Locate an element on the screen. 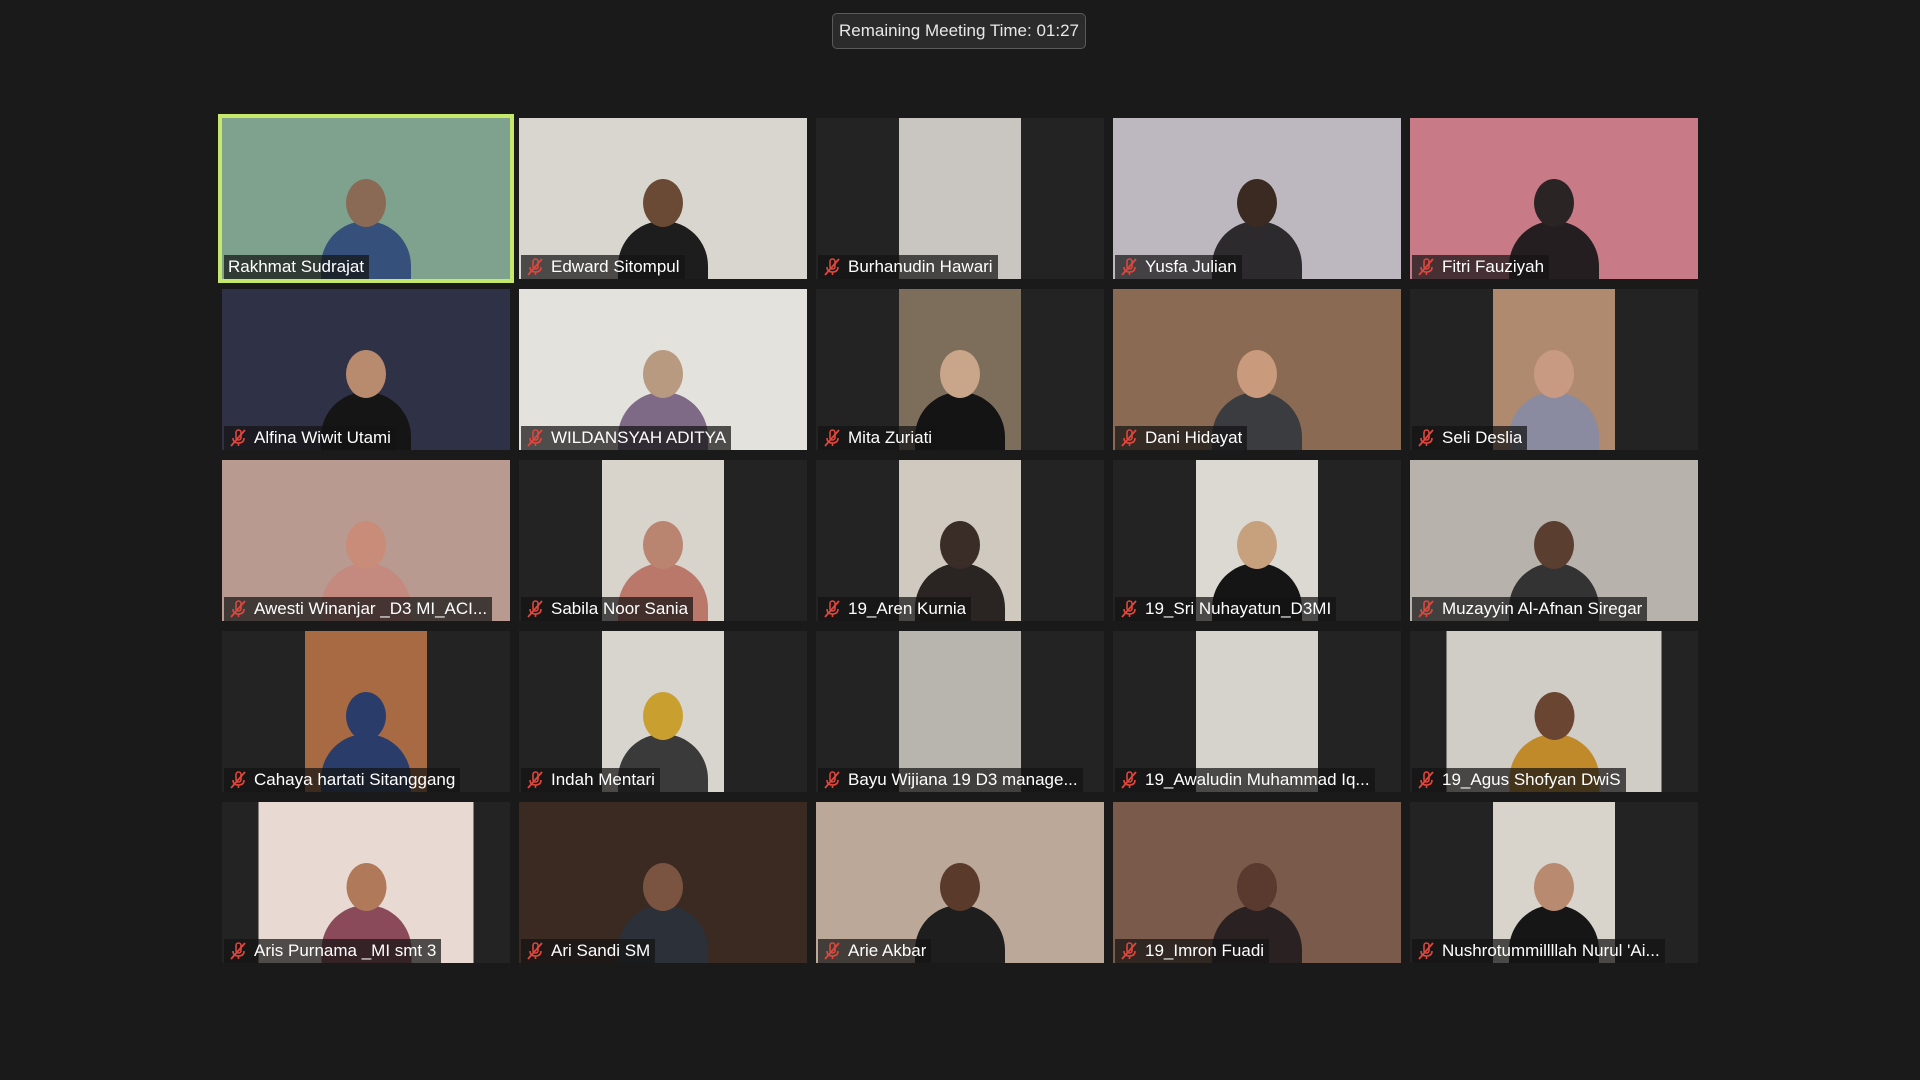 Image resolution: width=1920 pixels, height=1080 pixels. participant-tile: Indah Mentari is located at coordinates (663, 711).